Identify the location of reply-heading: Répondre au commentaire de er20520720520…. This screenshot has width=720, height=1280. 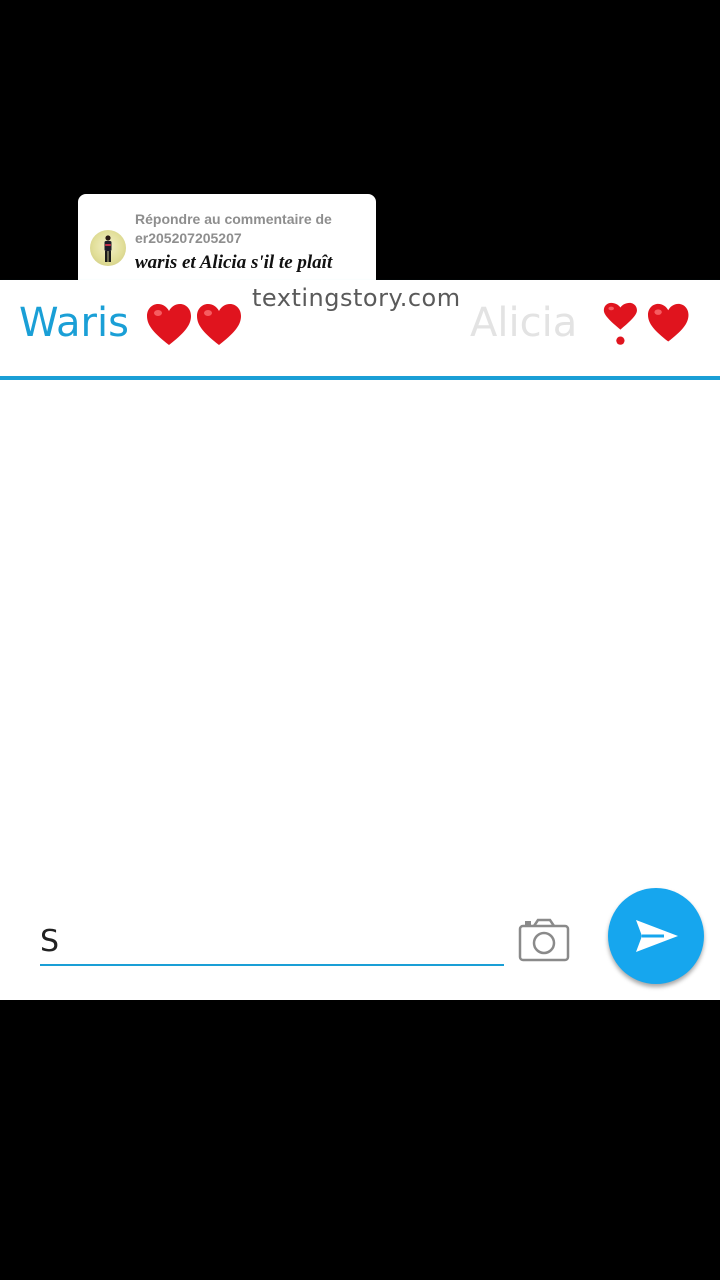
(233, 228).